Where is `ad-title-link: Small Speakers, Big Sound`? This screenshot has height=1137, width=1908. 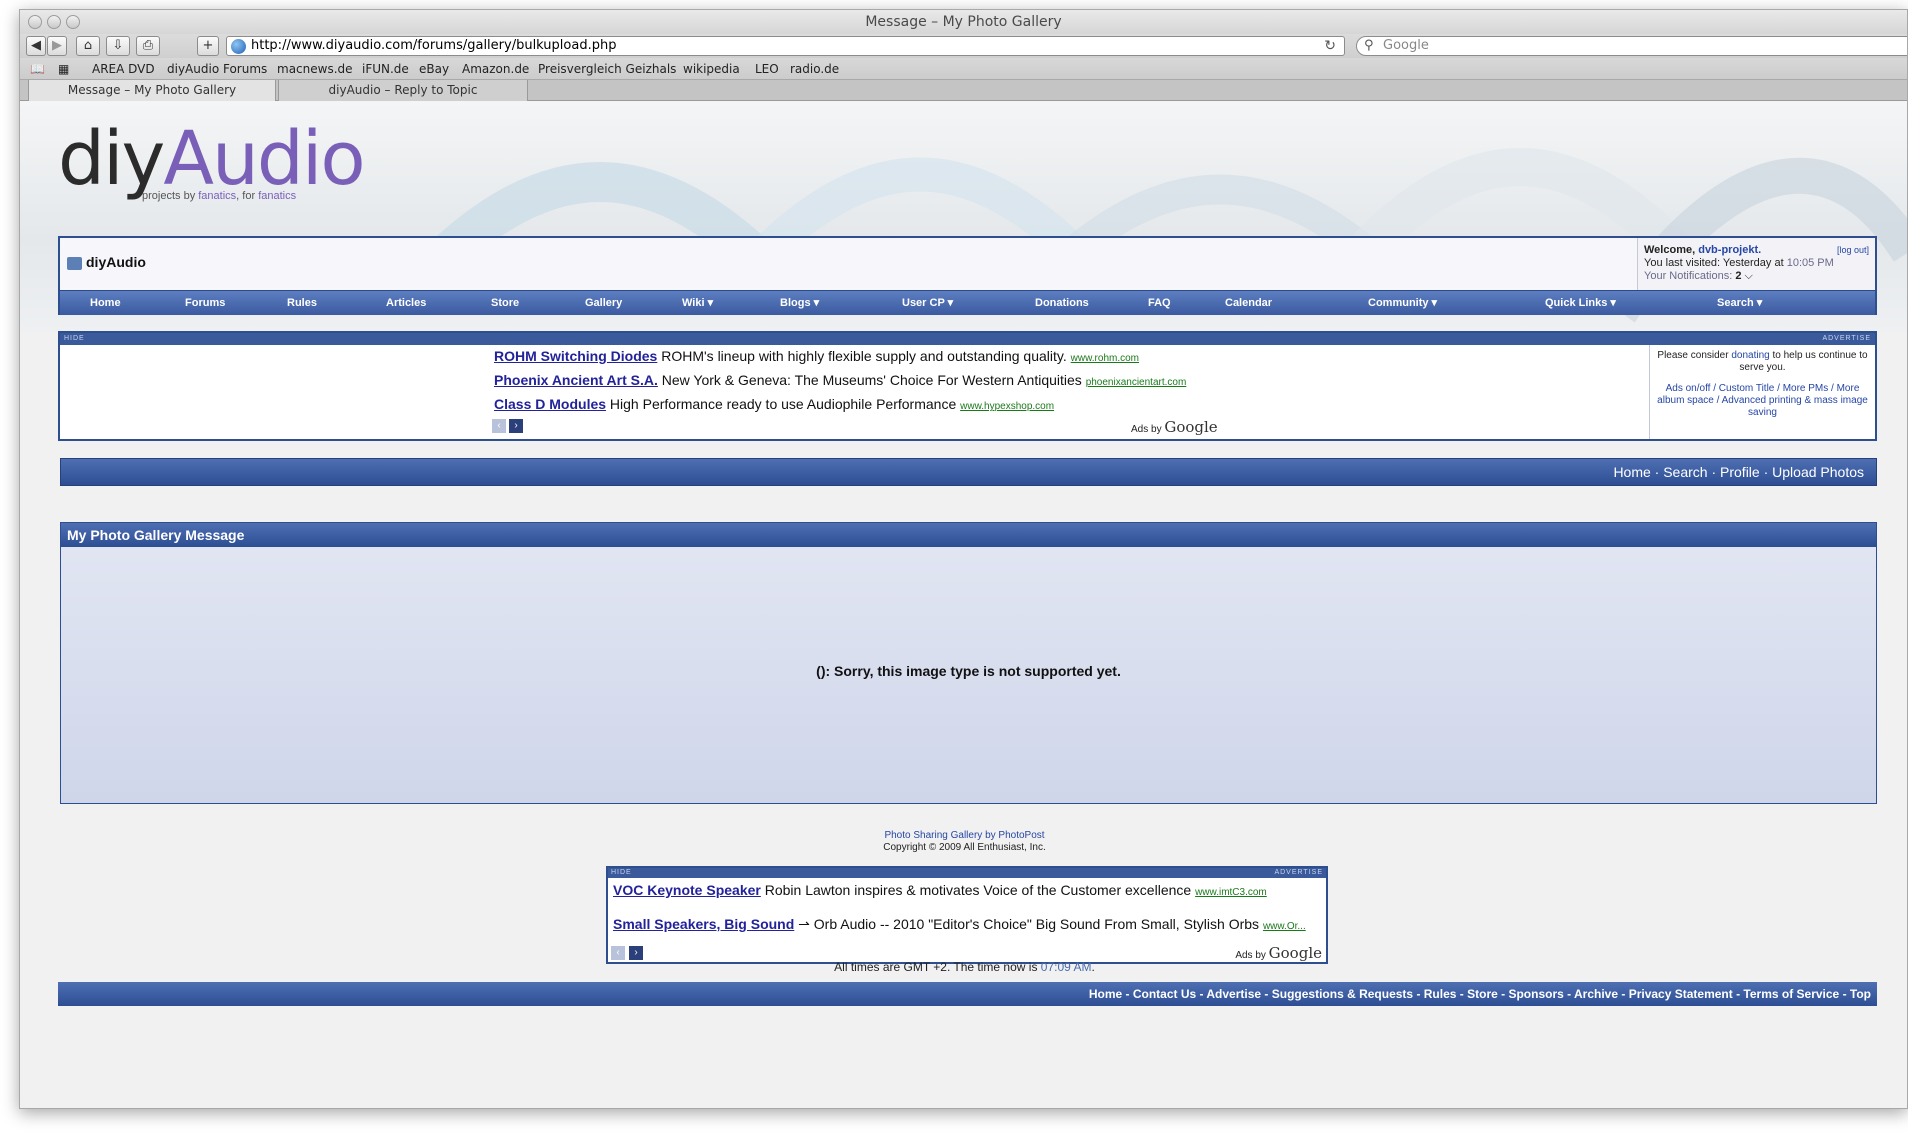 ad-title-link: Small Speakers, Big Sound is located at coordinates (703, 924).